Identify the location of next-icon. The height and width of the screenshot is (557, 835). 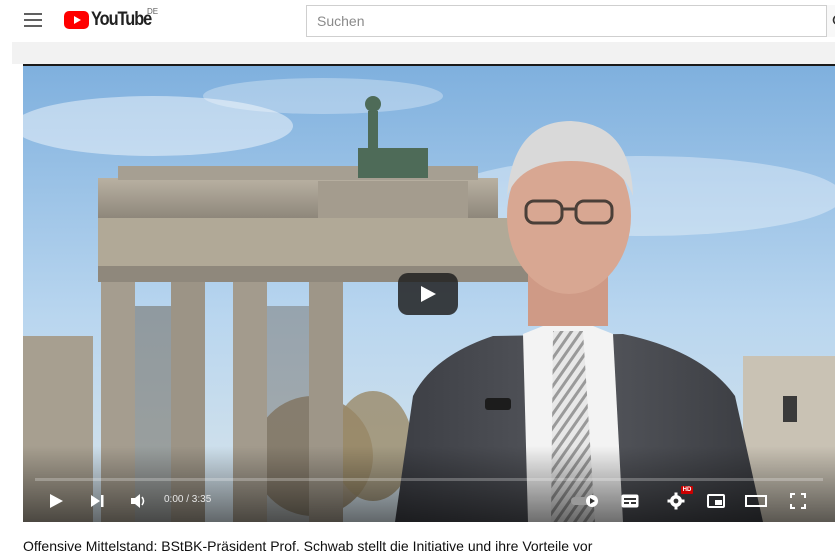
(97, 501).